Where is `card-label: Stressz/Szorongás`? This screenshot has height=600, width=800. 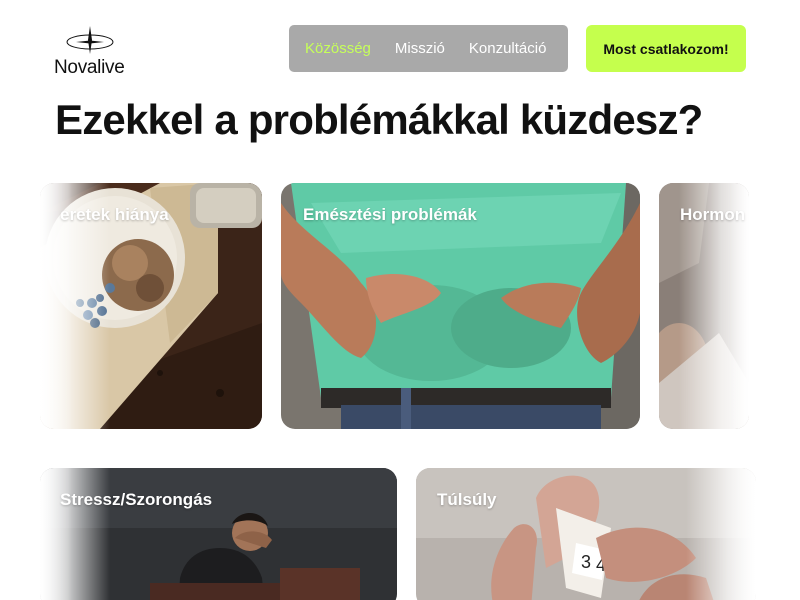
card-label: Stressz/Szorongás is located at coordinates (136, 499).